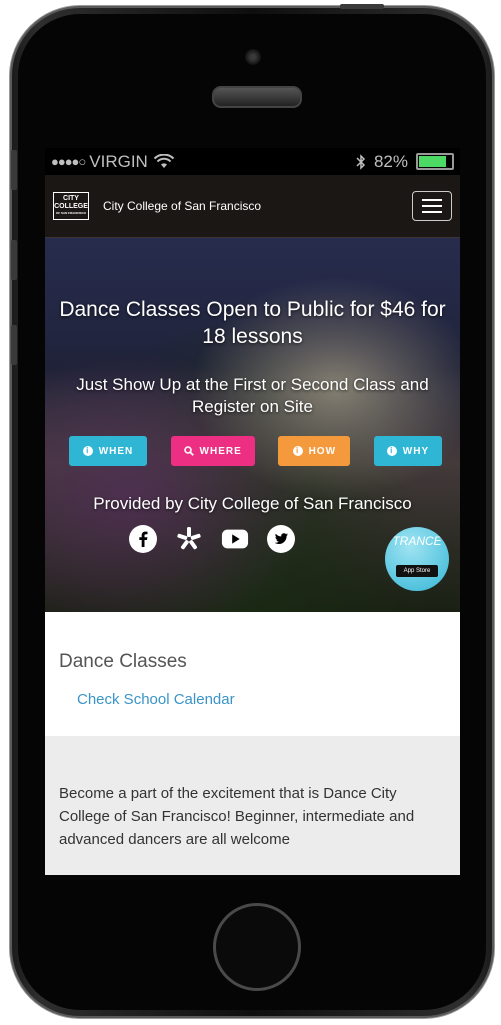 The image size is (501, 1025). What do you see at coordinates (417, 559) in the screenshot?
I see `trance-app-badge: TRANCE App Store` at bounding box center [417, 559].